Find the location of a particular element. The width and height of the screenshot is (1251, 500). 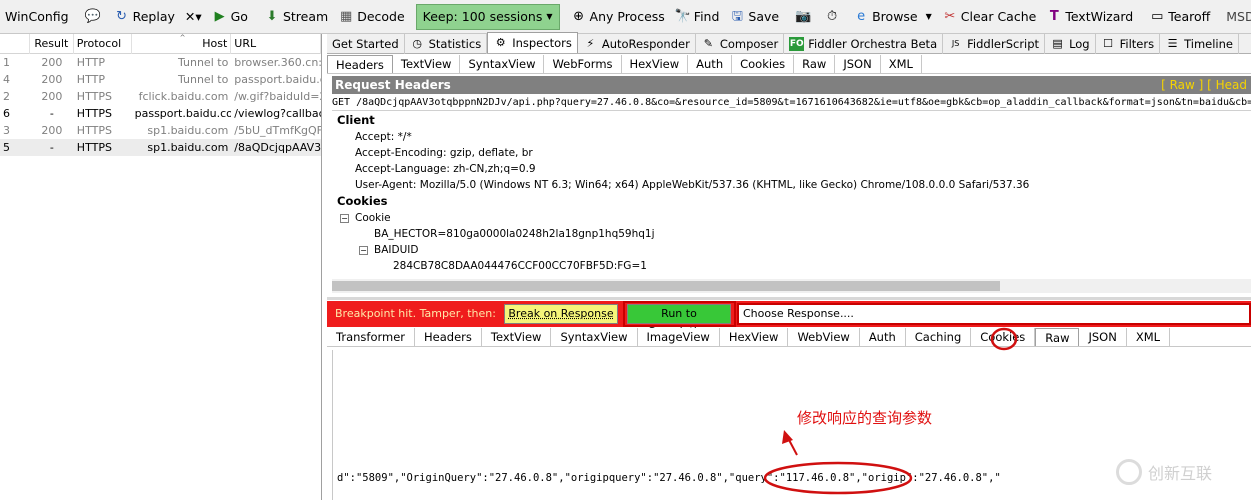

response-tab-textview: TextView is located at coordinates (517, 337).